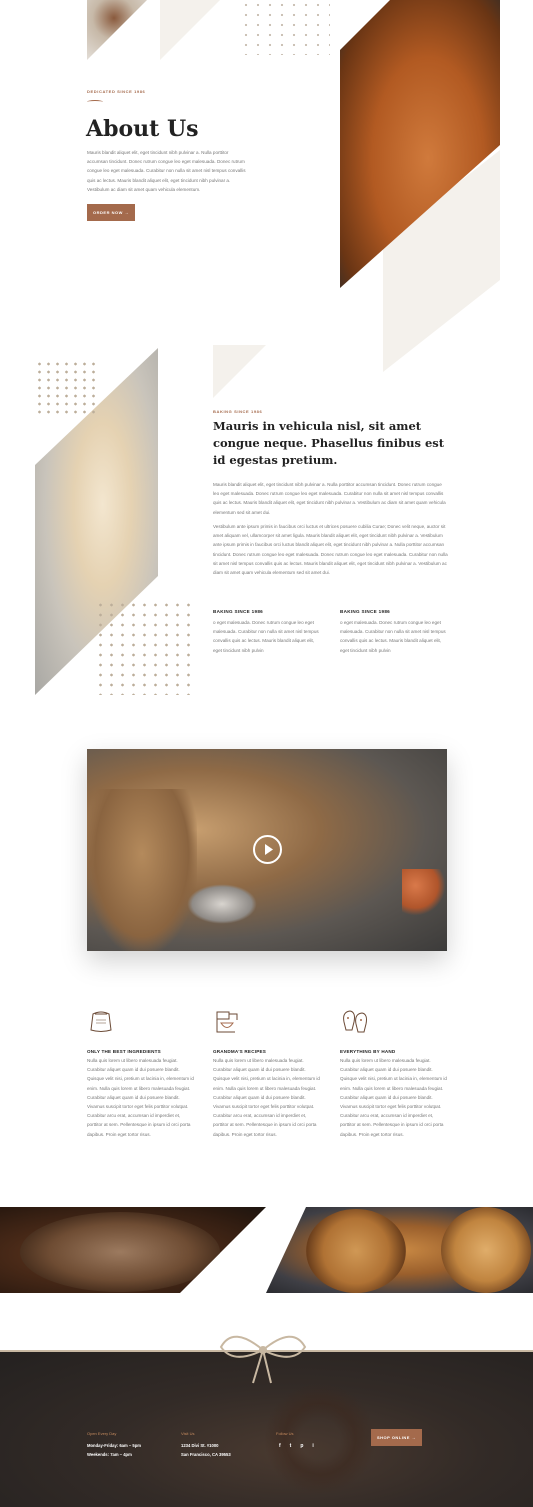 This screenshot has width=533, height=1507. What do you see at coordinates (142, 129) in the screenshot?
I see `page-title: About Us` at bounding box center [142, 129].